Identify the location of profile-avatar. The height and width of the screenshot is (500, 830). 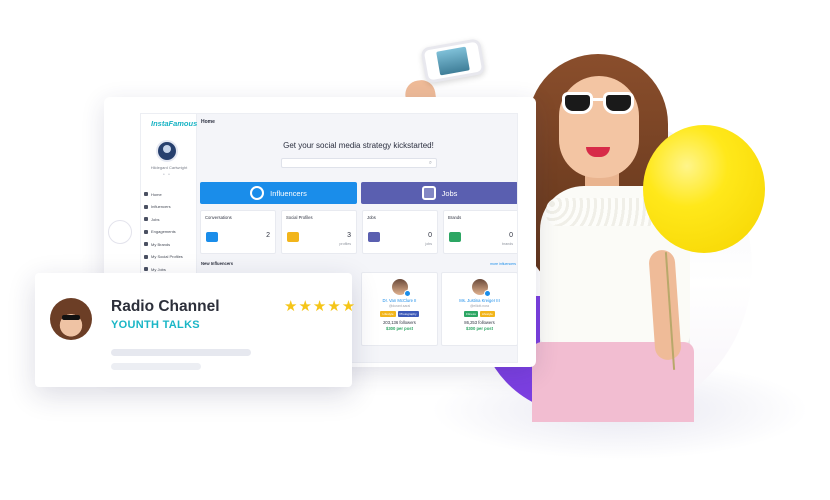
(167, 151).